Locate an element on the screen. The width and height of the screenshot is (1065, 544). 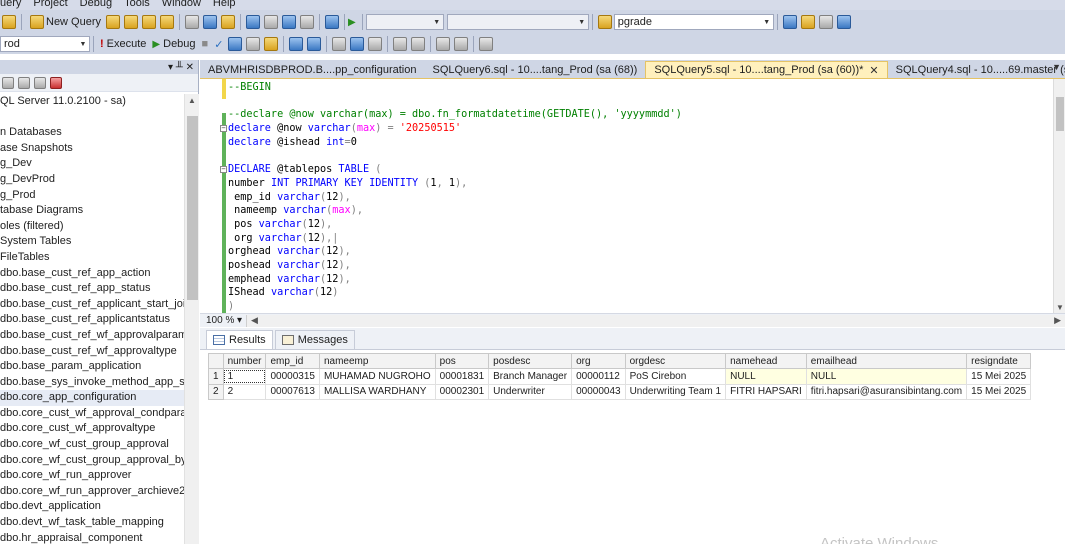
tree-item: dbo.base_cust_ref_wf_approvaltype is located at coordinates (92, 352).